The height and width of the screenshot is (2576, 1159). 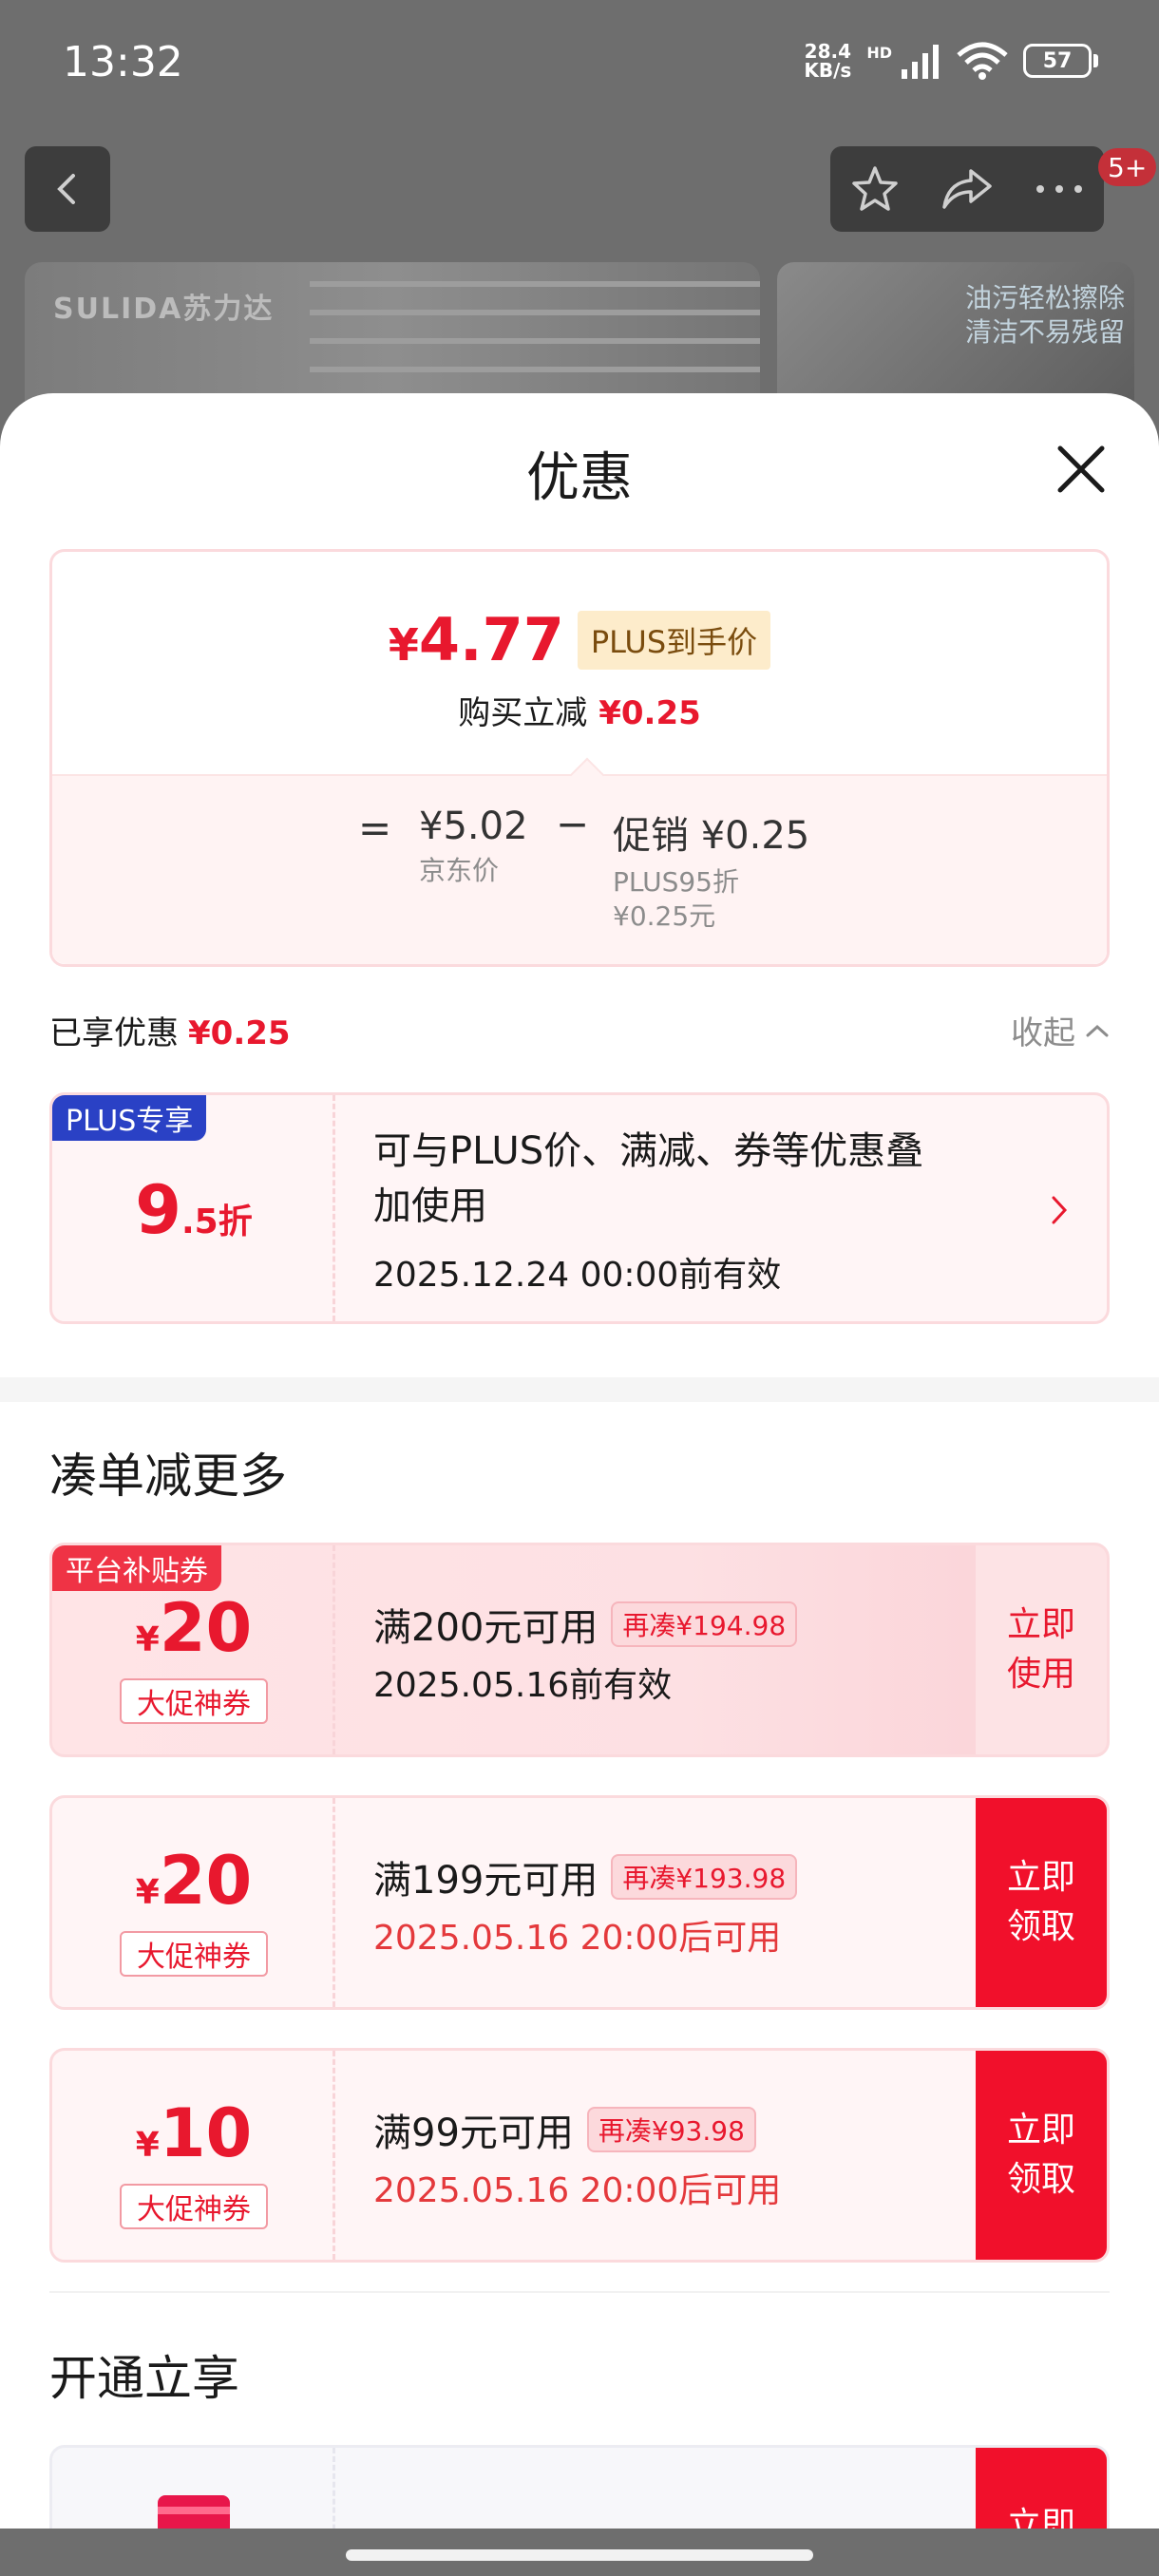 I want to click on back-button, so click(x=67, y=189).